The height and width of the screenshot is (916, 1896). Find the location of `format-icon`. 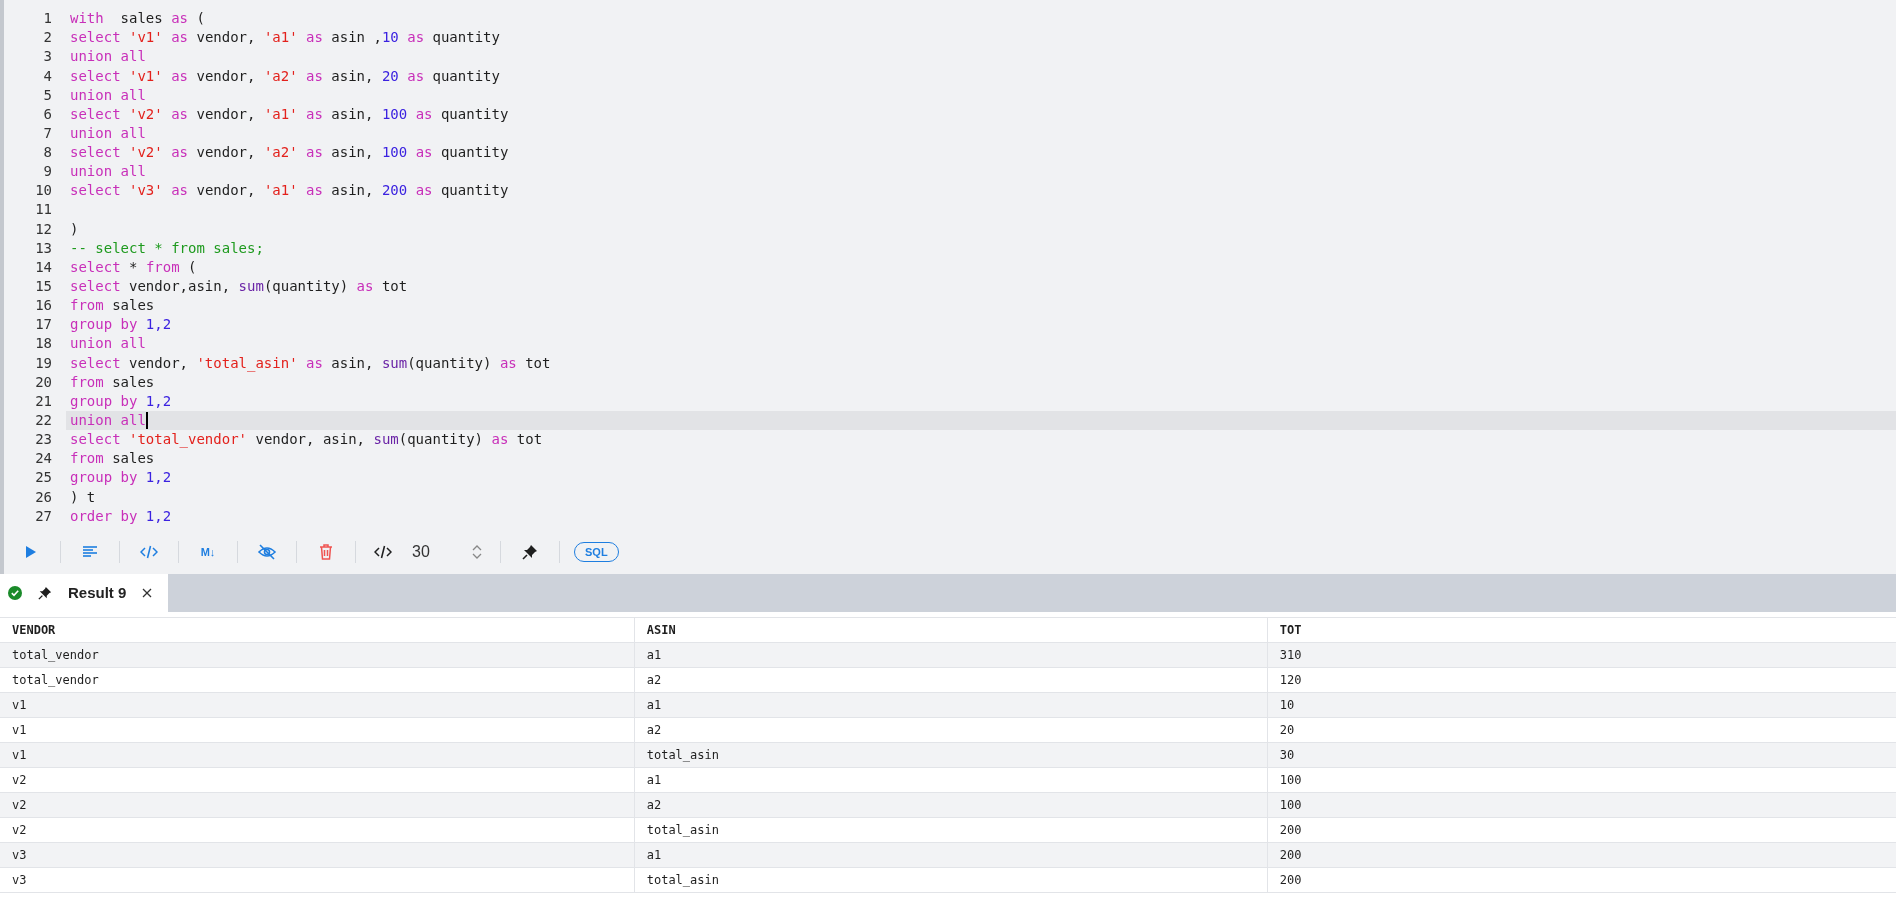

format-icon is located at coordinates (90, 552).